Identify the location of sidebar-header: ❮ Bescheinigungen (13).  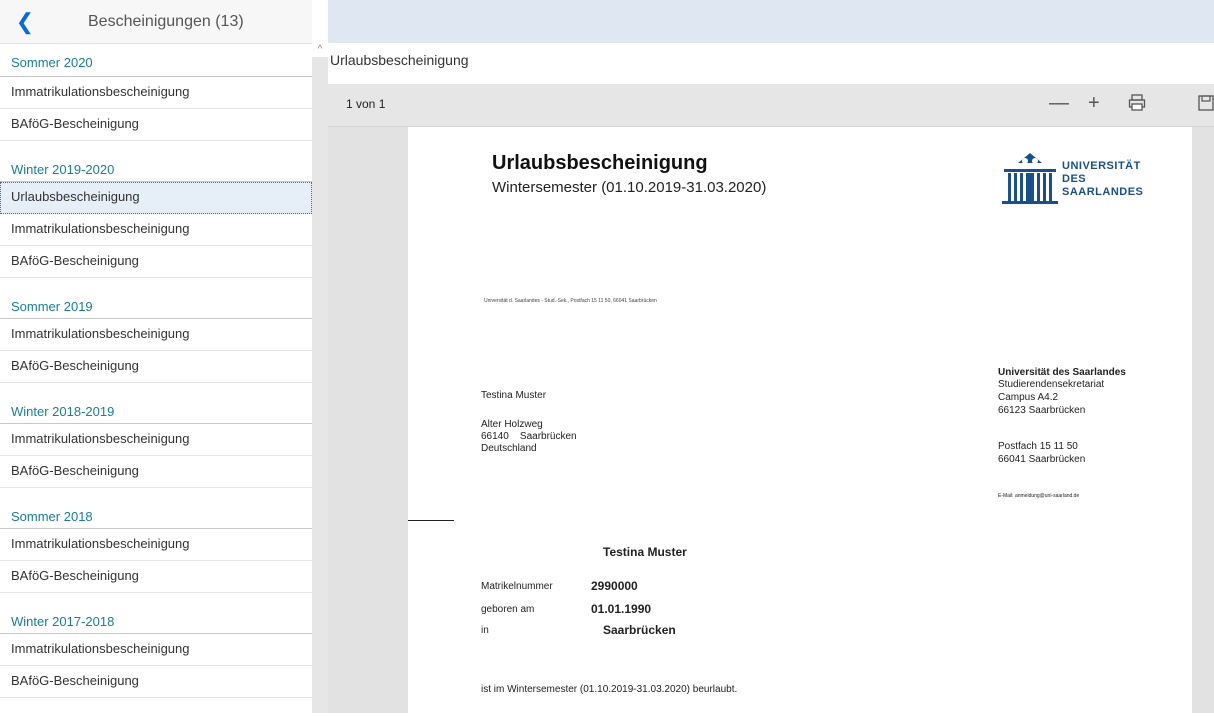
(156, 22).